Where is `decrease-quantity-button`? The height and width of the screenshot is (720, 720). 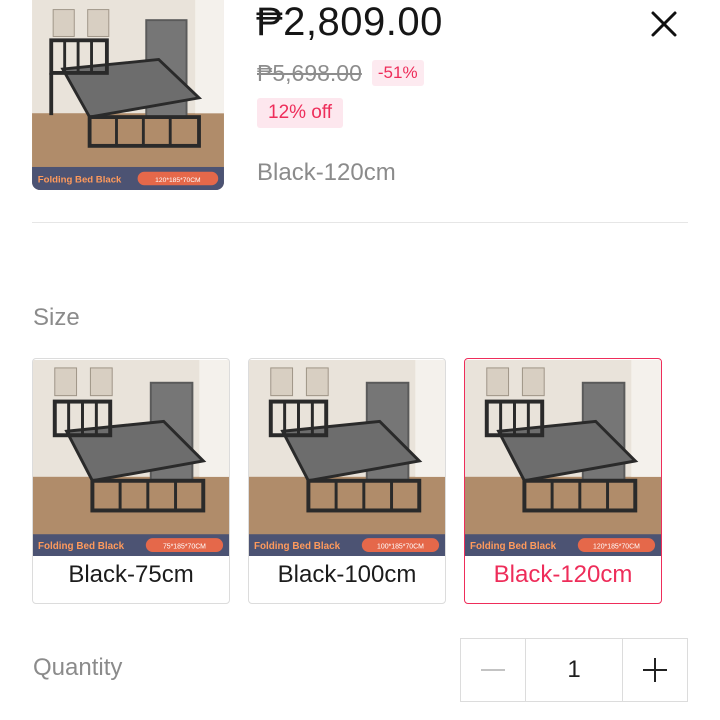 decrease-quantity-button is located at coordinates (493, 670).